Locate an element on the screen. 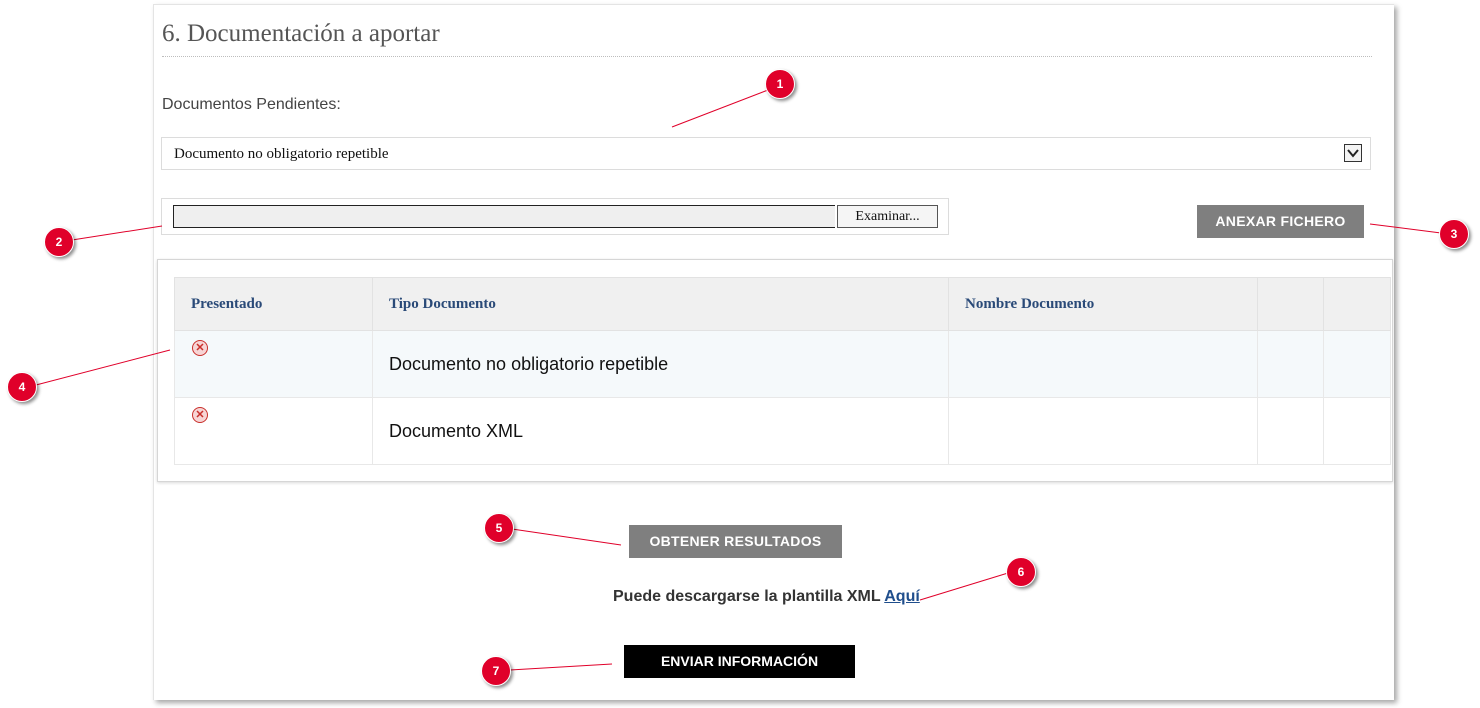  file-path-input is located at coordinates (504, 216).